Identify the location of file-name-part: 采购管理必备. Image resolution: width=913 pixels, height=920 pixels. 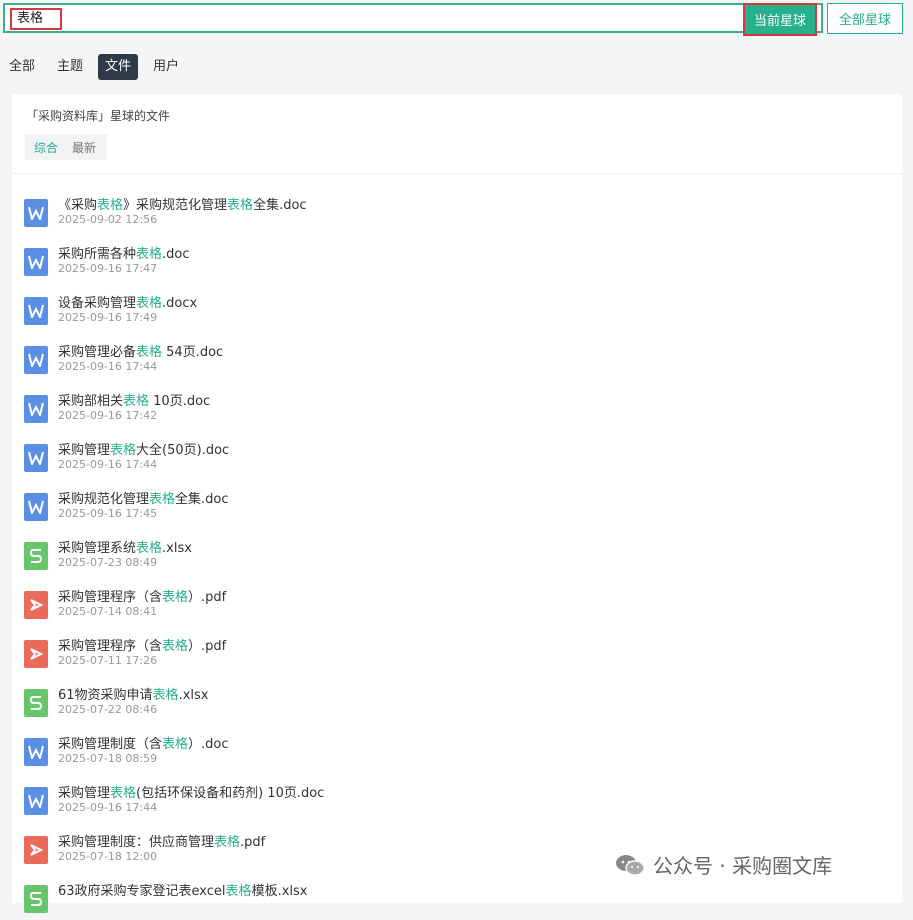
(97, 352).